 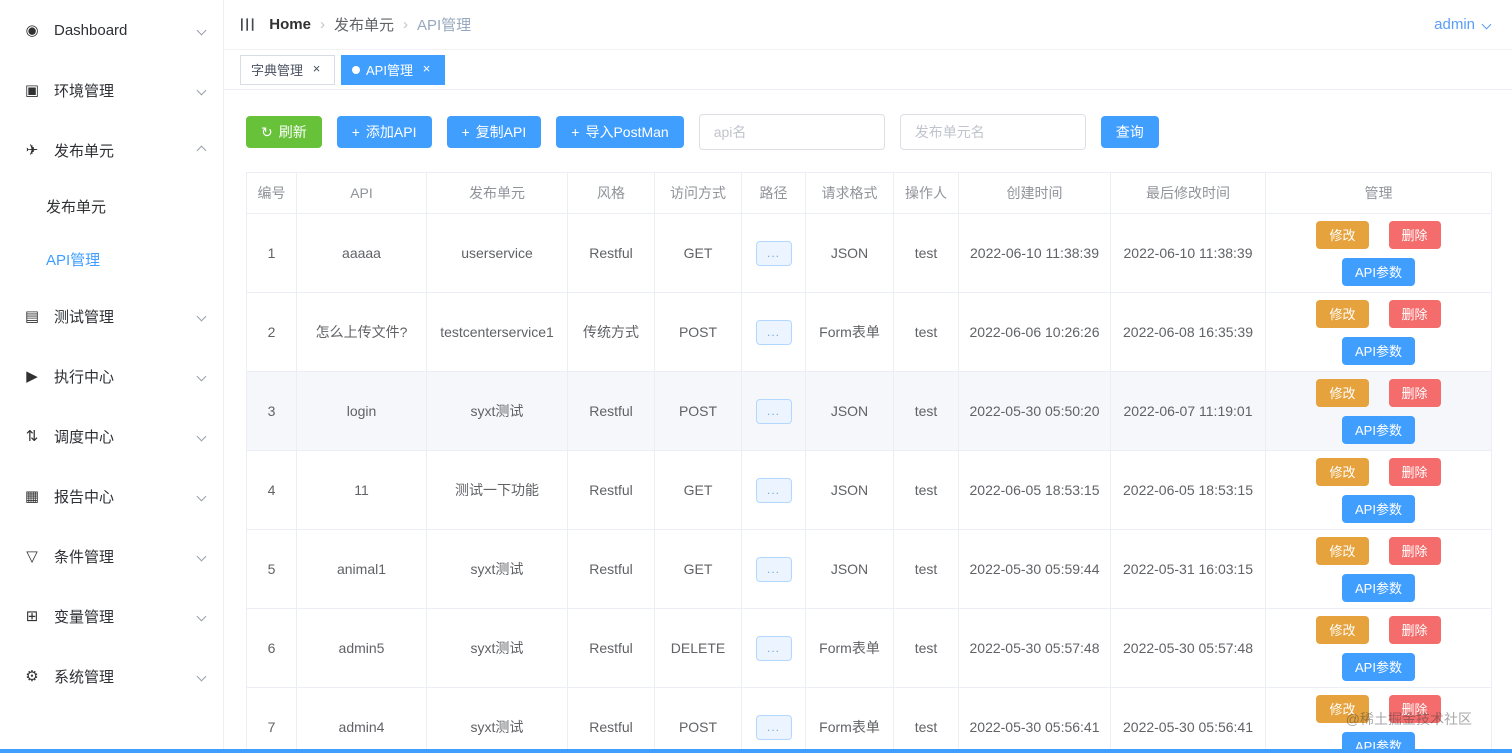 What do you see at coordinates (84, 677) in the screenshot?
I see `sidebar-item-label: 系统管理` at bounding box center [84, 677].